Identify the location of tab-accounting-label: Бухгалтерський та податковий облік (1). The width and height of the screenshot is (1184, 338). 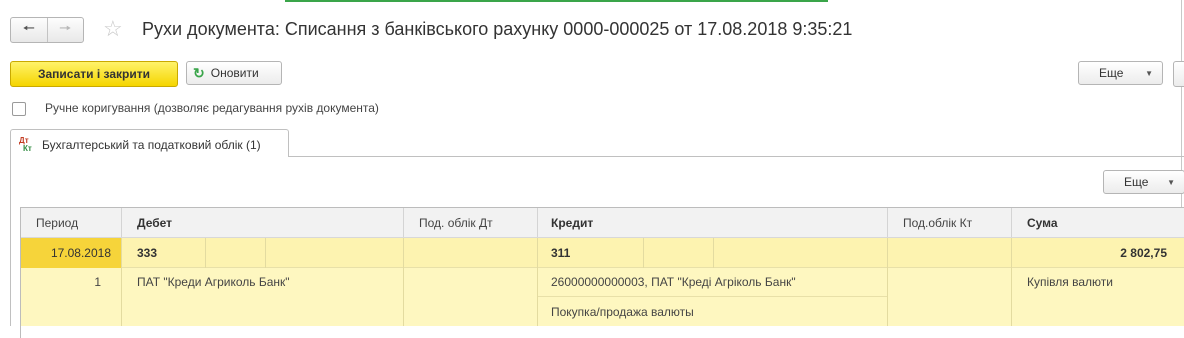
(151, 145).